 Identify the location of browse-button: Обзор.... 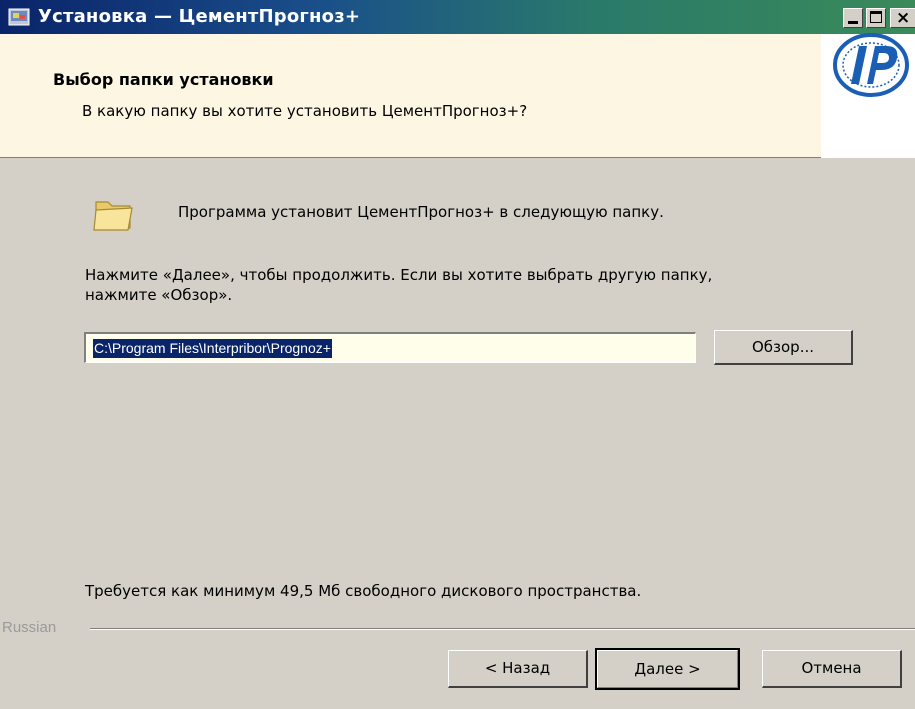
(783, 347).